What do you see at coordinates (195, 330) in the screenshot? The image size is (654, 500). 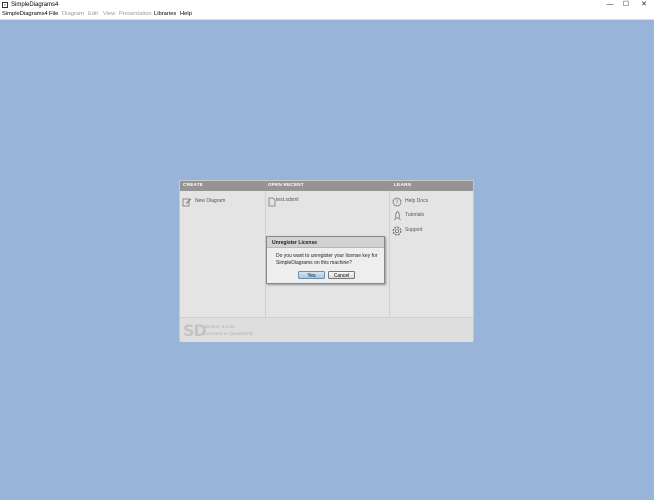 I see `sd-logo: SD` at bounding box center [195, 330].